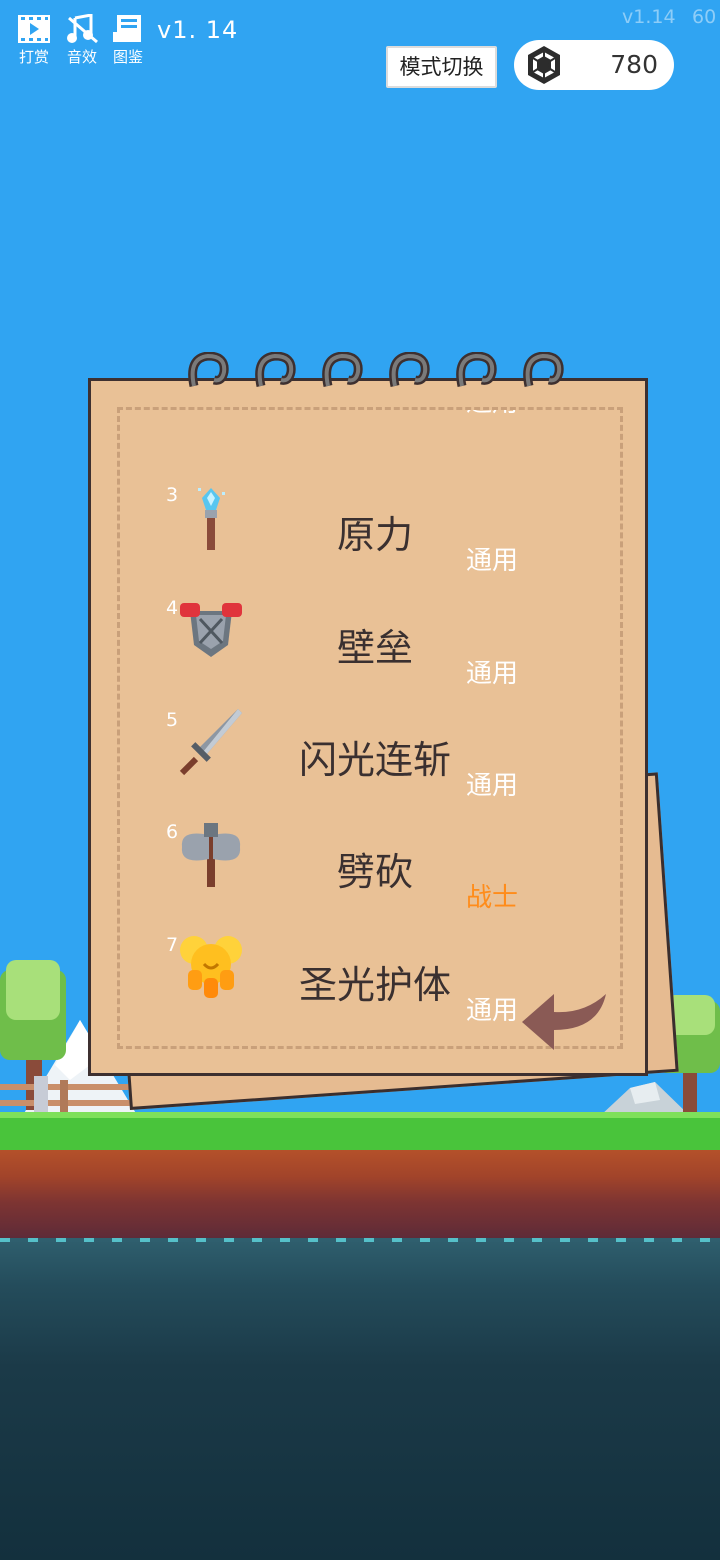 Image resolution: width=720 pixels, height=1560 pixels. What do you see at coordinates (360, 1194) in the screenshot?
I see `dirt-layer` at bounding box center [360, 1194].